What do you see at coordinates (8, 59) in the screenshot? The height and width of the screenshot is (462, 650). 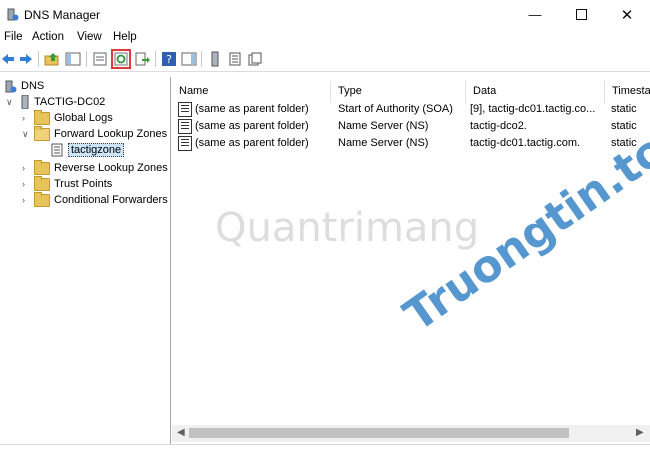 I see `back-arrow-icon` at bounding box center [8, 59].